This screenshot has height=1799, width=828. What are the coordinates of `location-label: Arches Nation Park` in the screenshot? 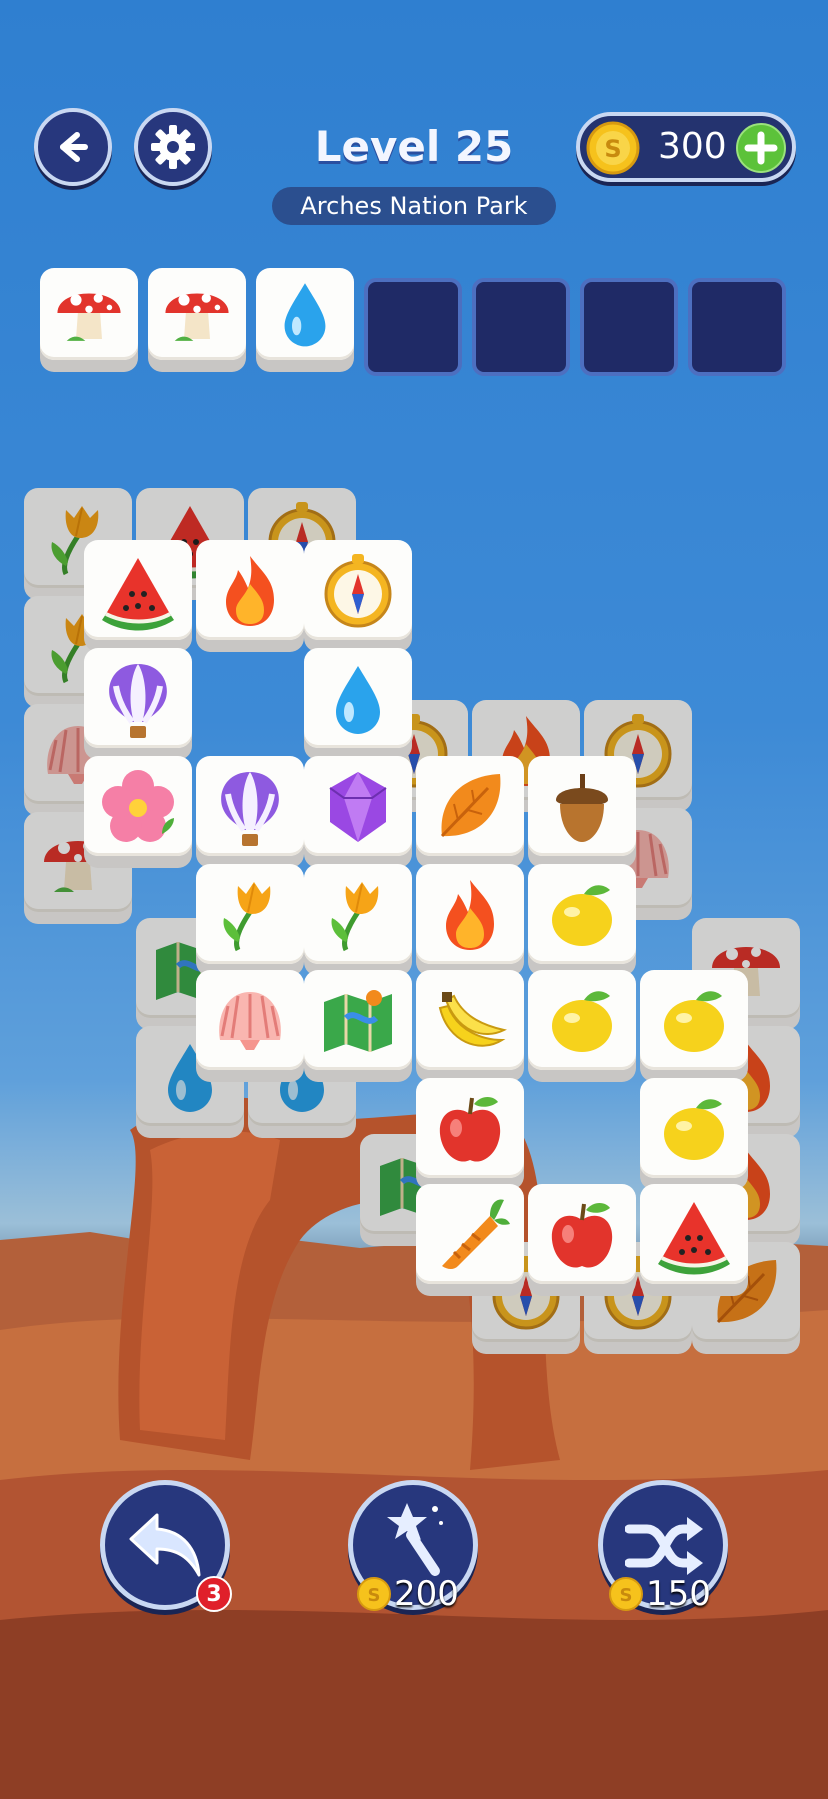 It's located at (414, 206).